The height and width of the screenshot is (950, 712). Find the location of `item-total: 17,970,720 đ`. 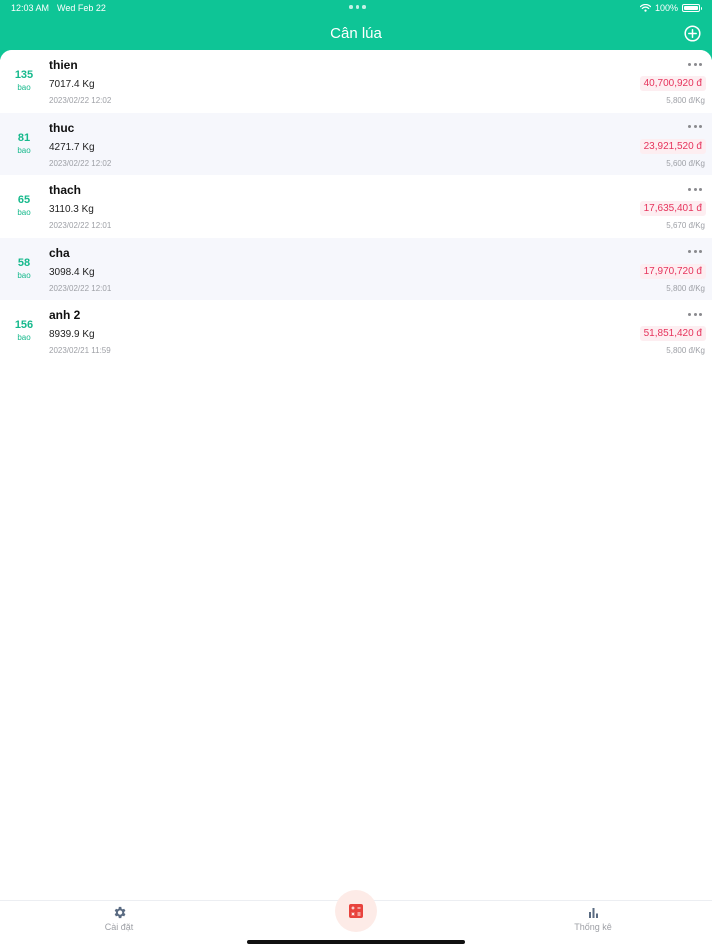

item-total: 17,970,720 đ is located at coordinates (672, 271).